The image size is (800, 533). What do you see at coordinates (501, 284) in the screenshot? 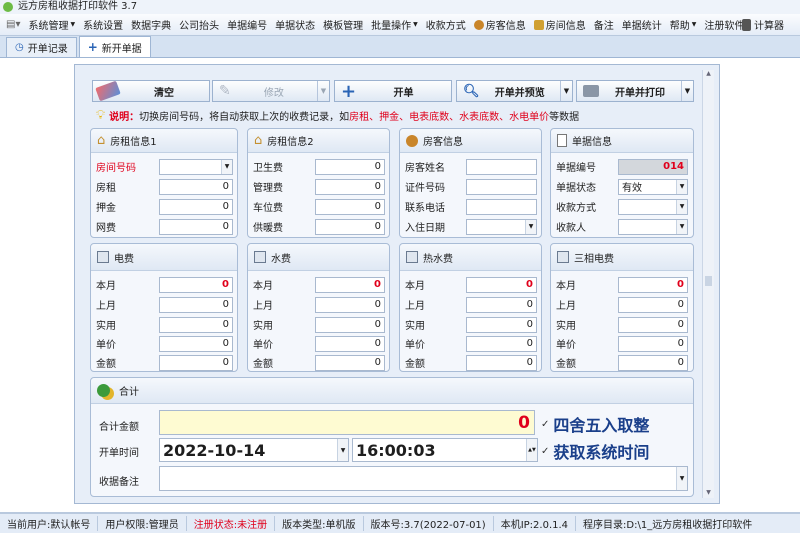
I see `hot-water-current-field: 0` at bounding box center [501, 284].